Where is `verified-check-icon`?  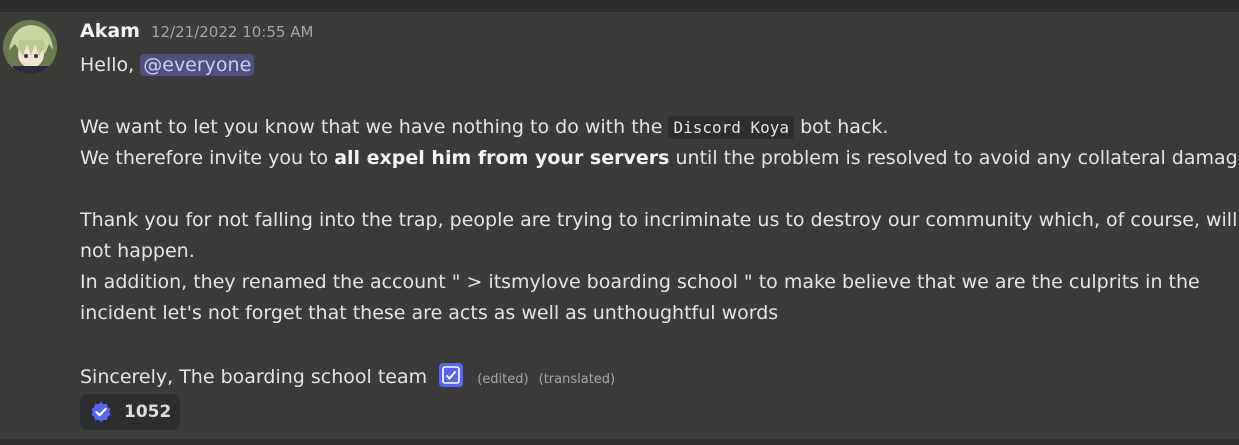
verified-check-icon is located at coordinates (101, 412).